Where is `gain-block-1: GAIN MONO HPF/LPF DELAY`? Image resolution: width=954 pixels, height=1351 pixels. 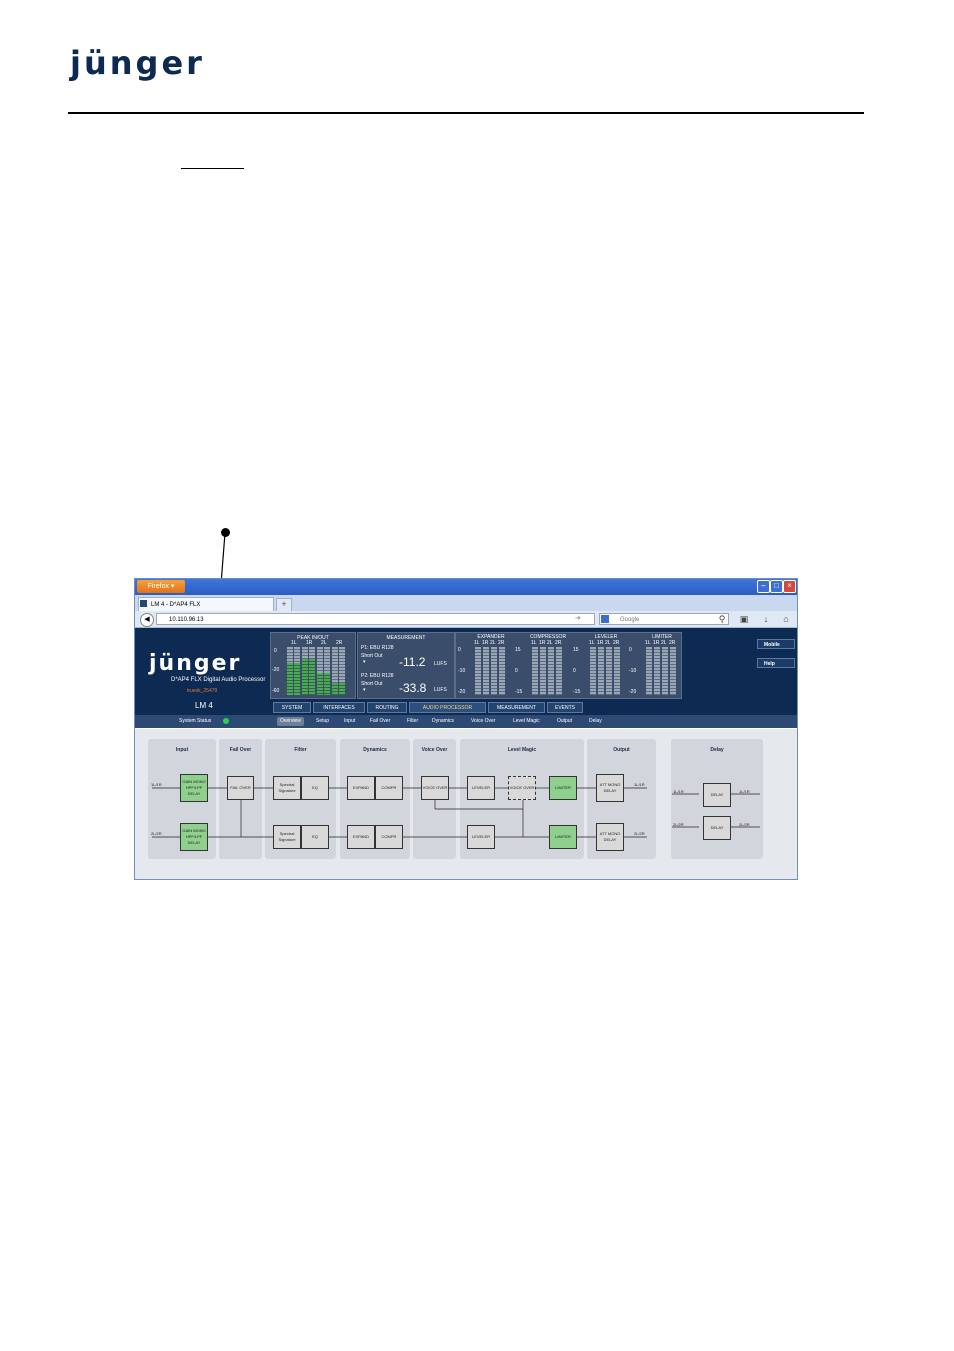
gain-block-1: GAIN MONO HPF/LPF DELAY is located at coordinates (194, 788).